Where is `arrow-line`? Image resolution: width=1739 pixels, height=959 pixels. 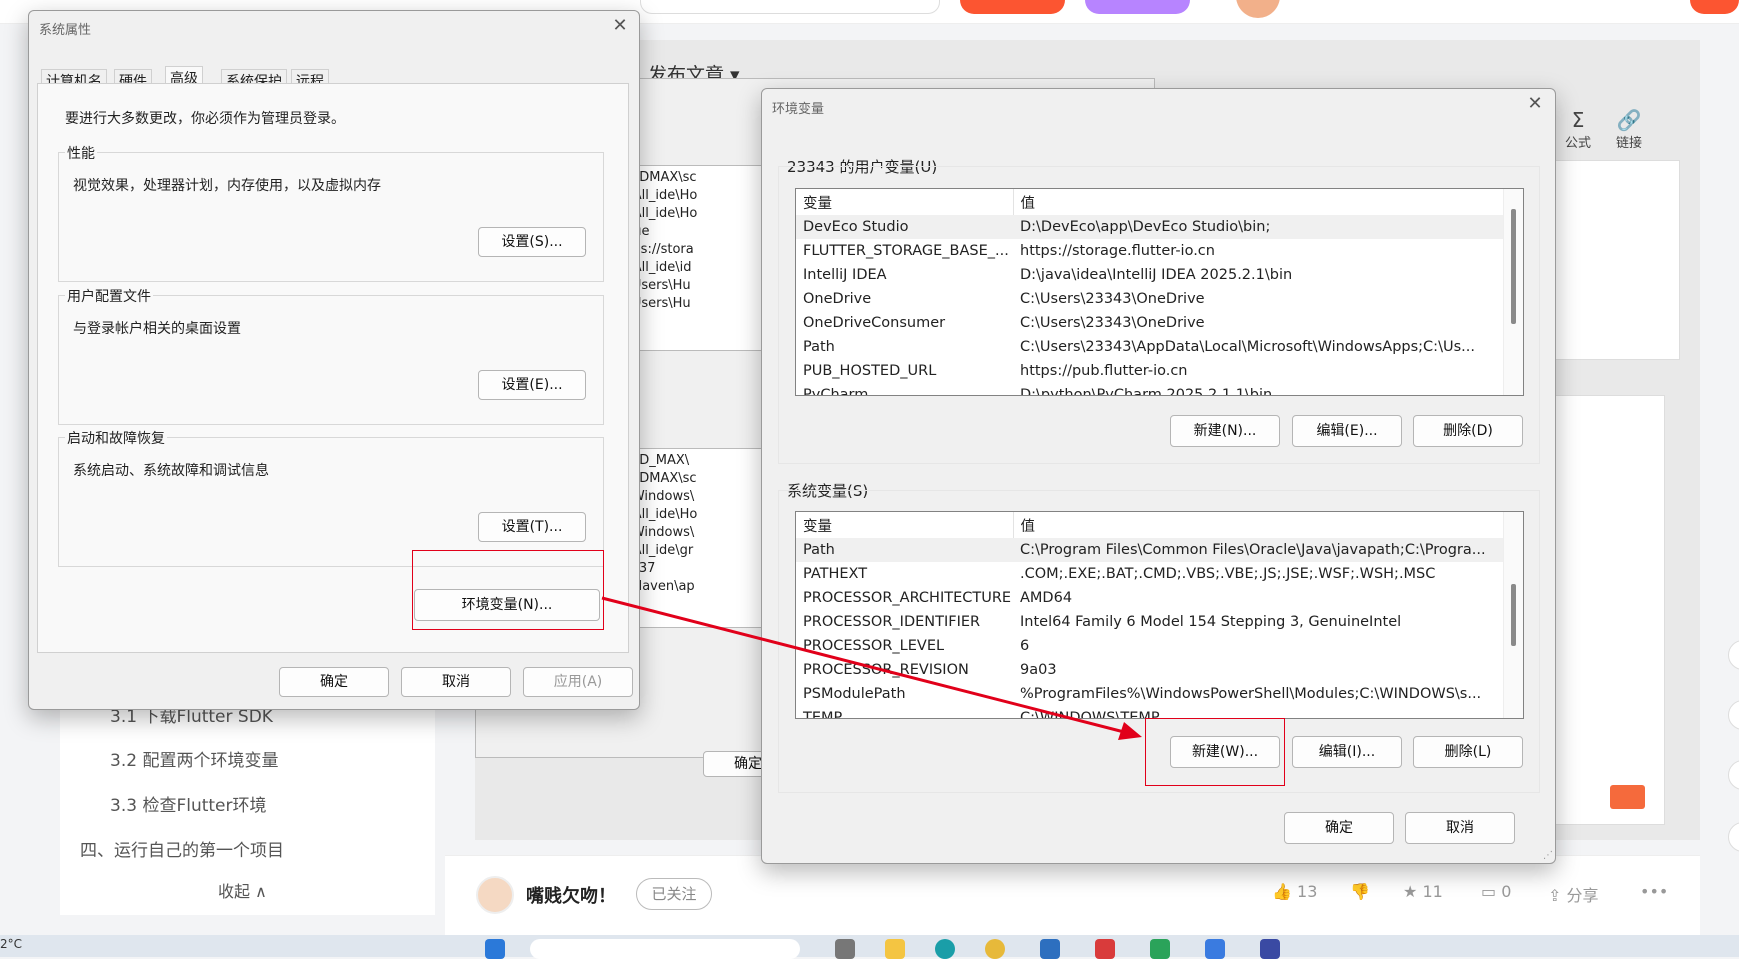 arrow-line is located at coordinates (865, 665).